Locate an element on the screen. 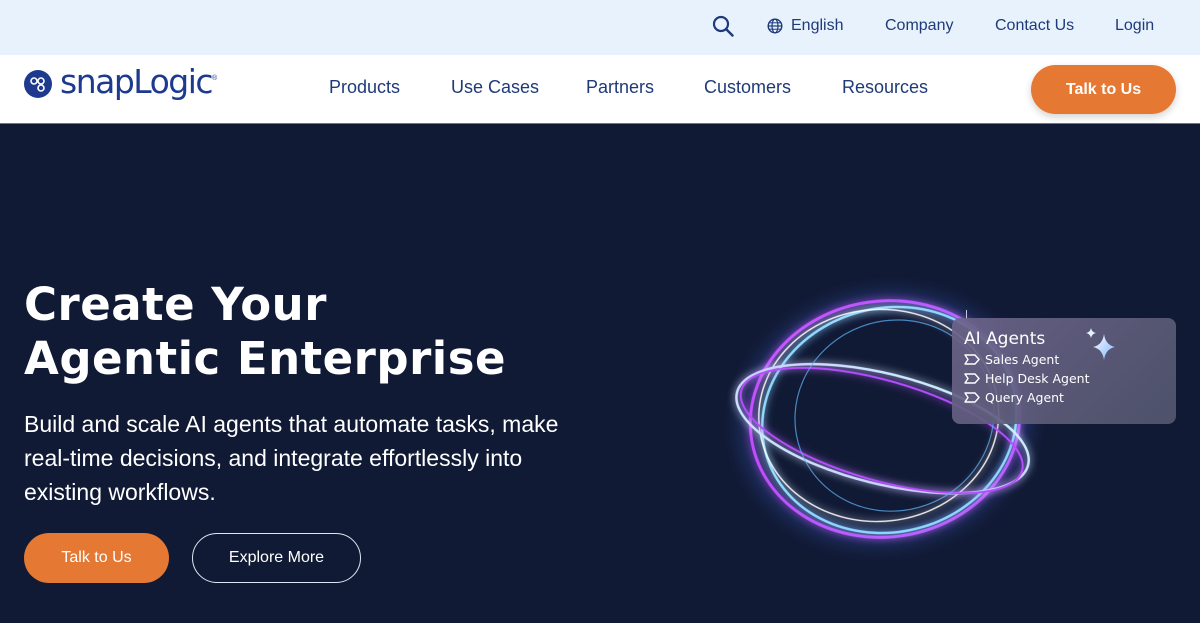 The width and height of the screenshot is (1200, 623). logo: snapLogic ® is located at coordinates (120, 82).